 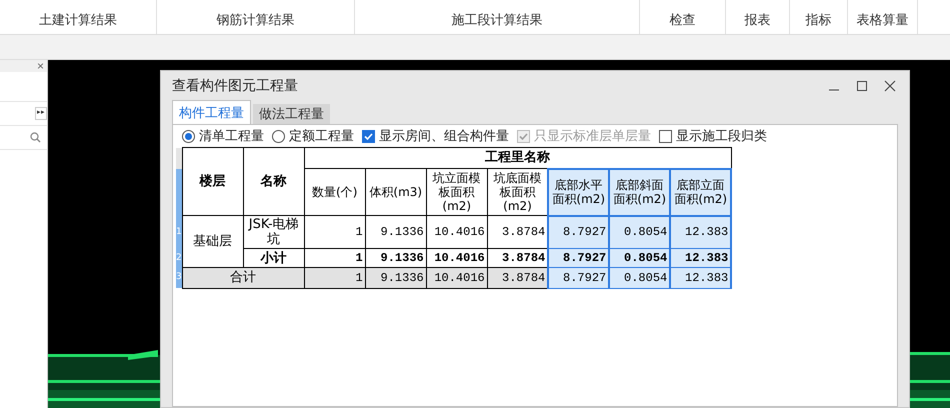 I want to click on ribbon-group-label: 表格算量, so click(x=882, y=19).